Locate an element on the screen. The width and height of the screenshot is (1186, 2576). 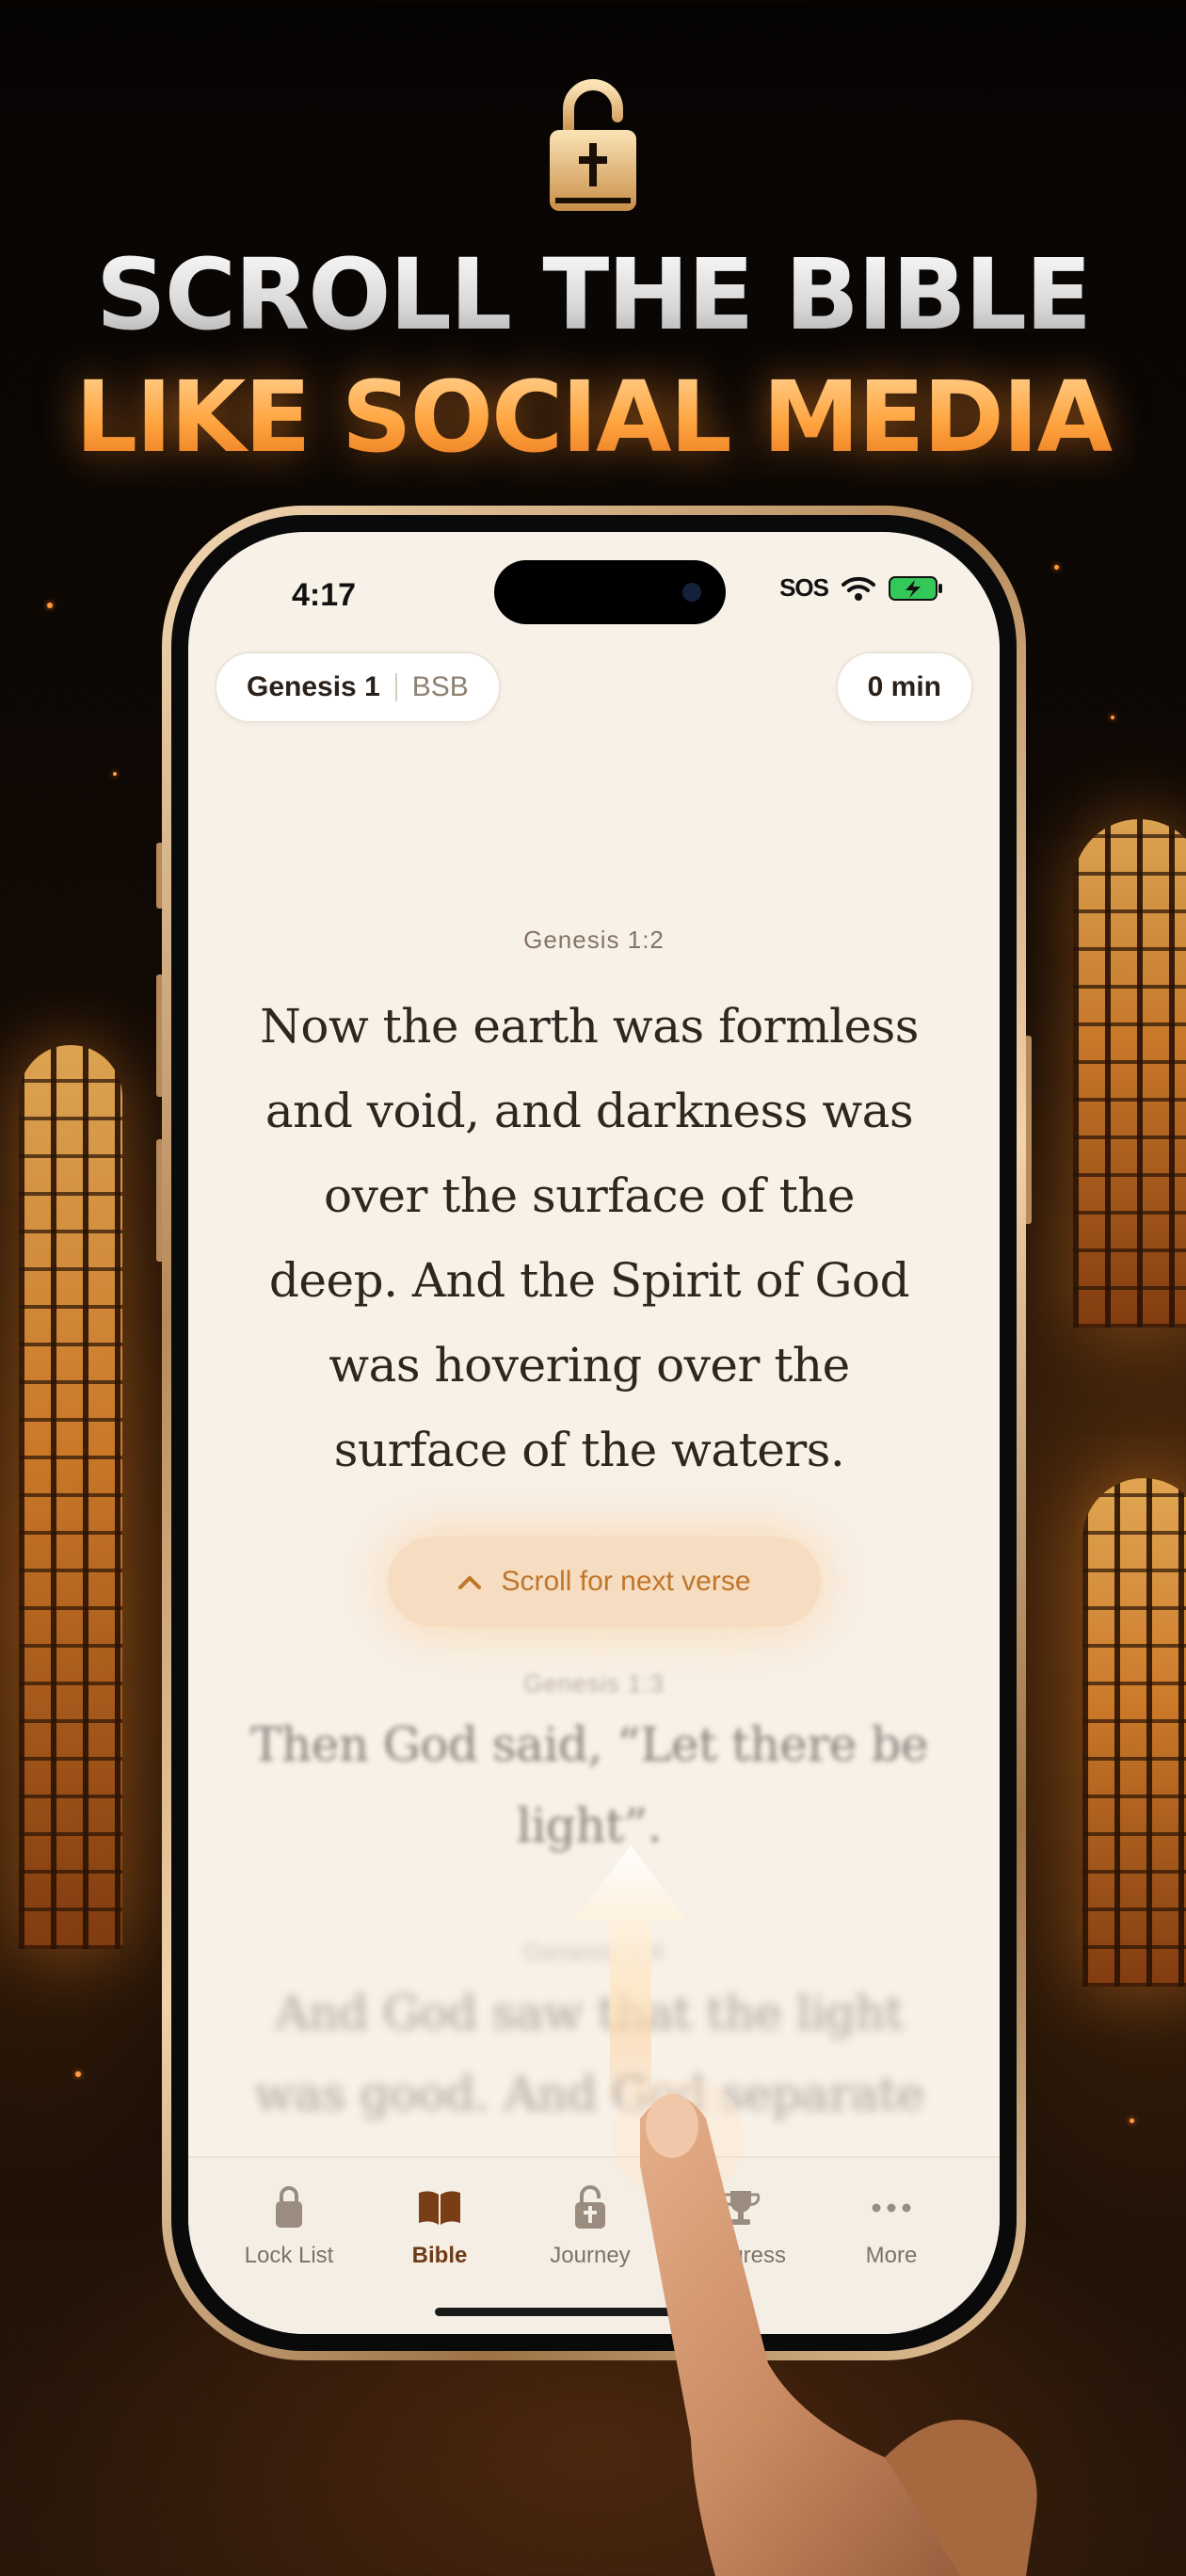
verse-reference: Genesis 1:2 is located at coordinates (594, 940).